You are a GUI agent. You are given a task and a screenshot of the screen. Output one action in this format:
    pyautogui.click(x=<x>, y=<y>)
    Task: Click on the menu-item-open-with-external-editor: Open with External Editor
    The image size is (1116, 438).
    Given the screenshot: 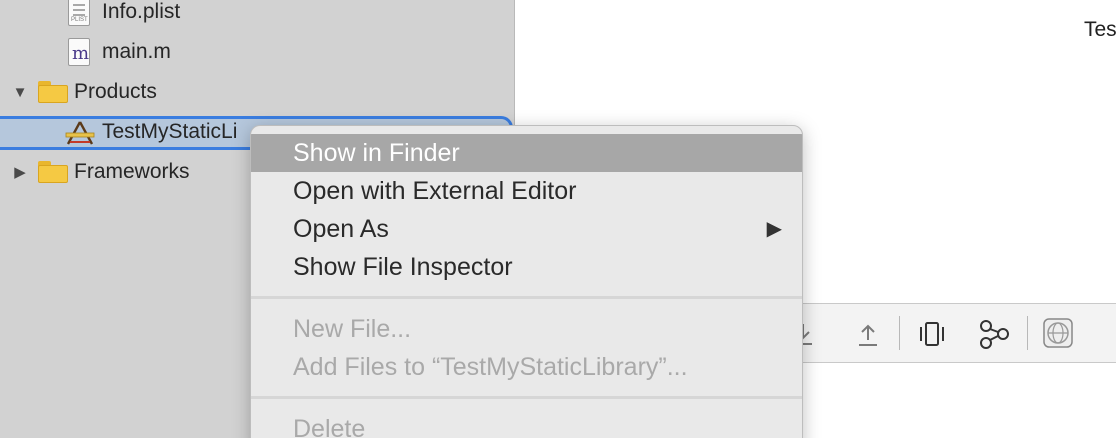 What is the action you would take?
    pyautogui.click(x=526, y=191)
    